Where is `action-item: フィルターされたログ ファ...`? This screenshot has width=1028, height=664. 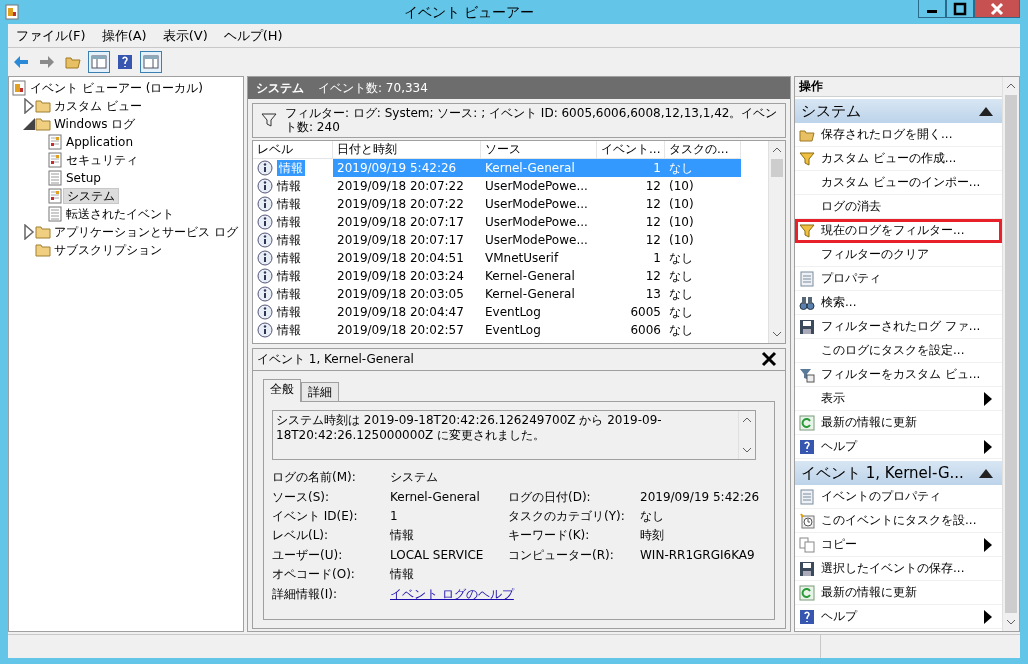
action-item: フィルターされたログ ファ... is located at coordinates (898, 327).